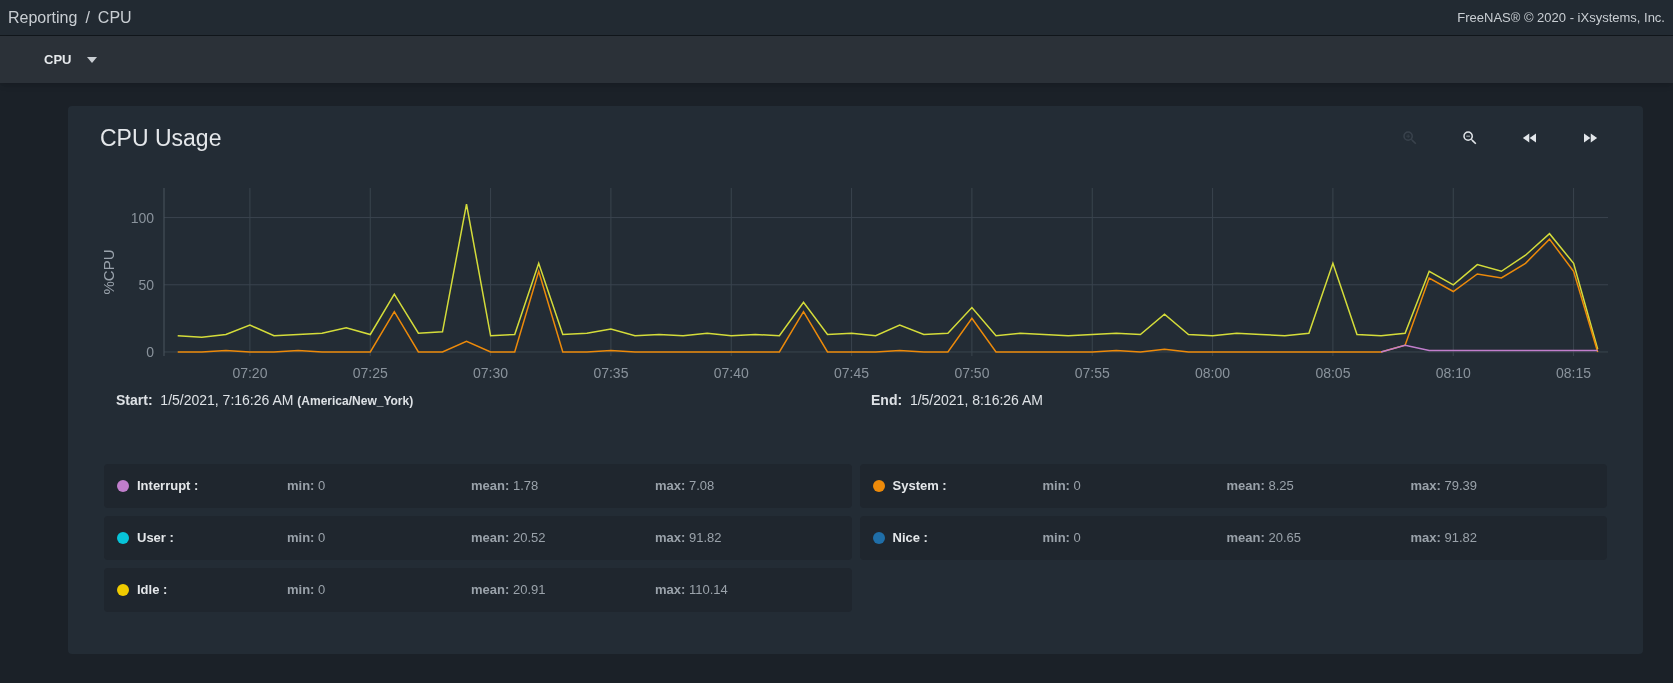 This screenshot has width=1673, height=683. What do you see at coordinates (505, 485) in the screenshot?
I see `stat-value: mean: 1.78` at bounding box center [505, 485].